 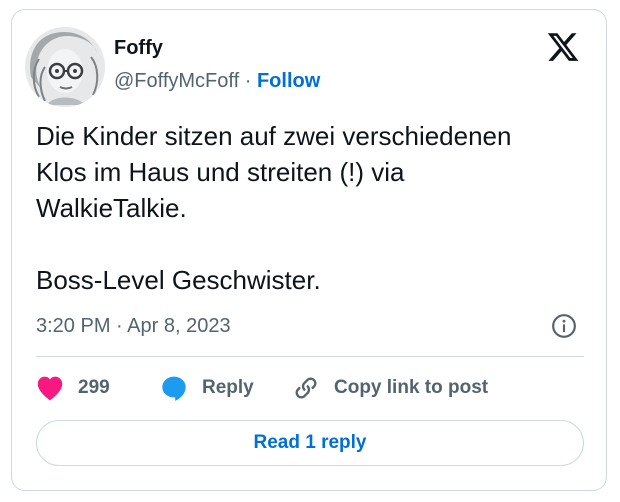 What do you see at coordinates (94, 387) in the screenshot?
I see `like-count: 299` at bounding box center [94, 387].